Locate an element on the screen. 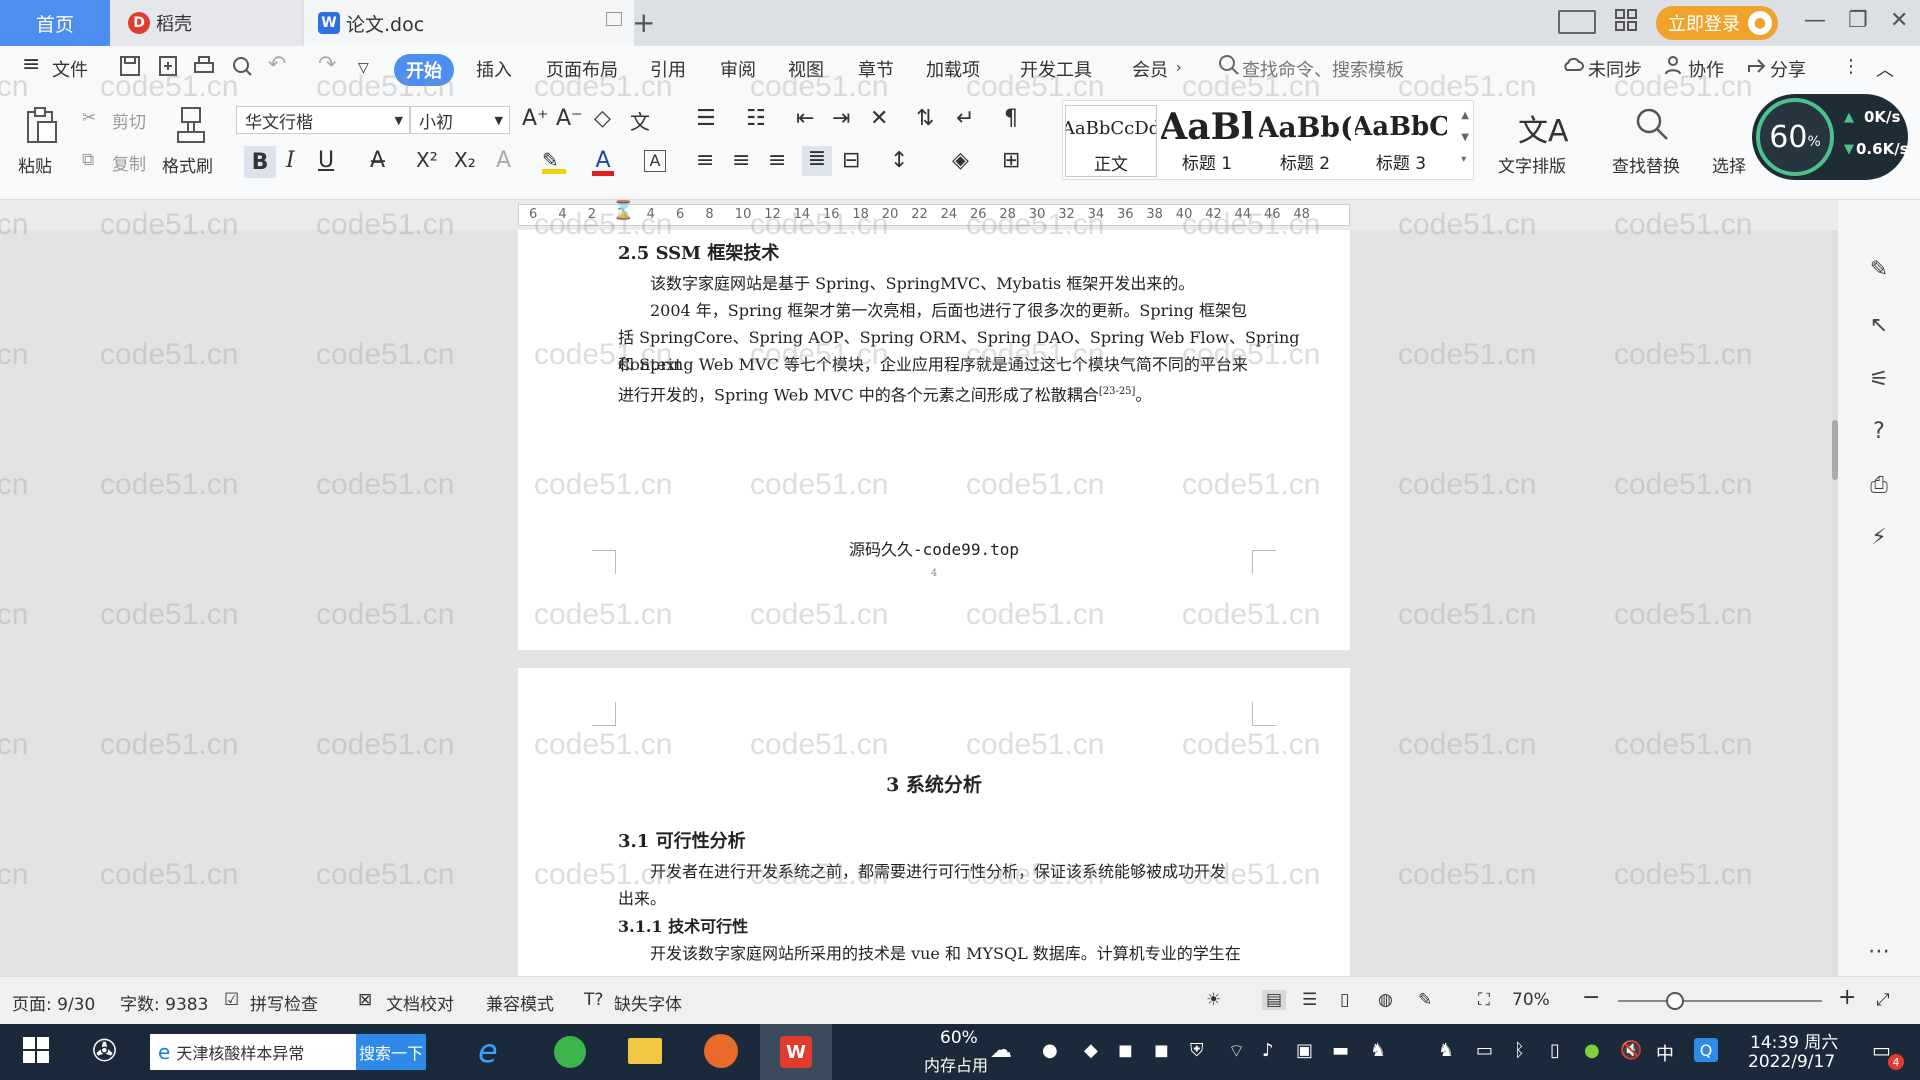 This screenshot has height=1080, width=1920. share-button: 分享 is located at coordinates (1788, 69).